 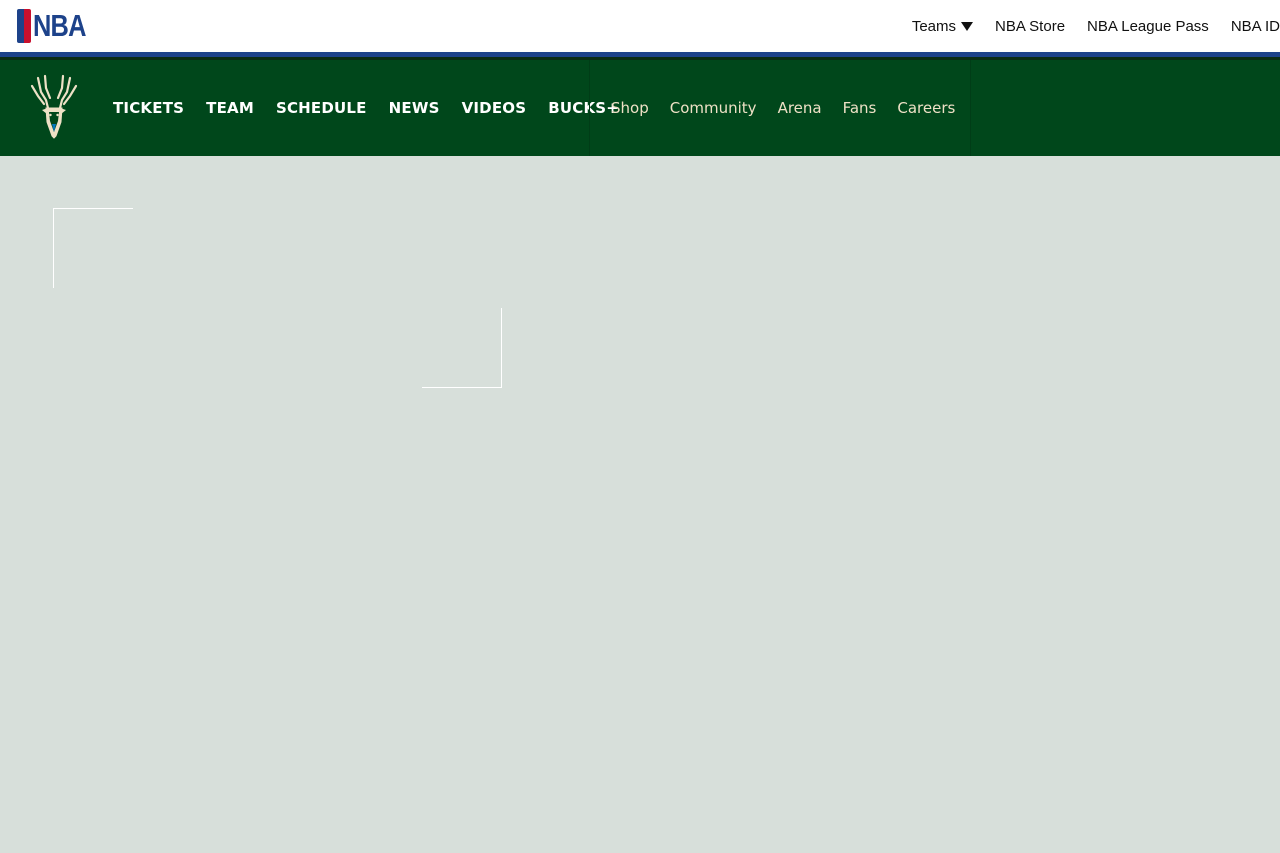 I want to click on nav-shop: Shop, so click(x=630, y=108).